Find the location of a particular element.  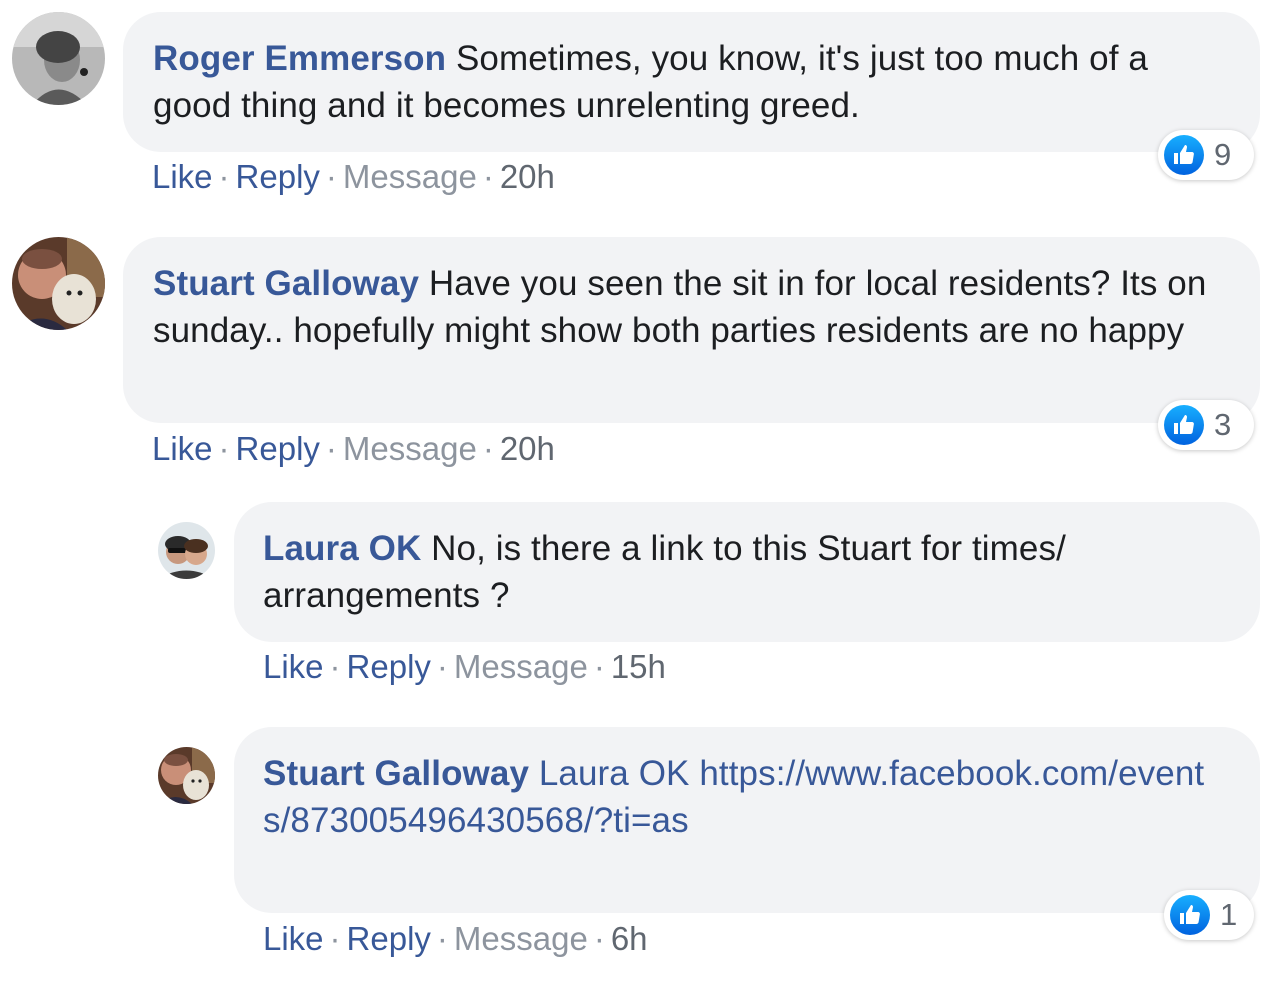

reaction-summary: 9 is located at coordinates (1206, 155).